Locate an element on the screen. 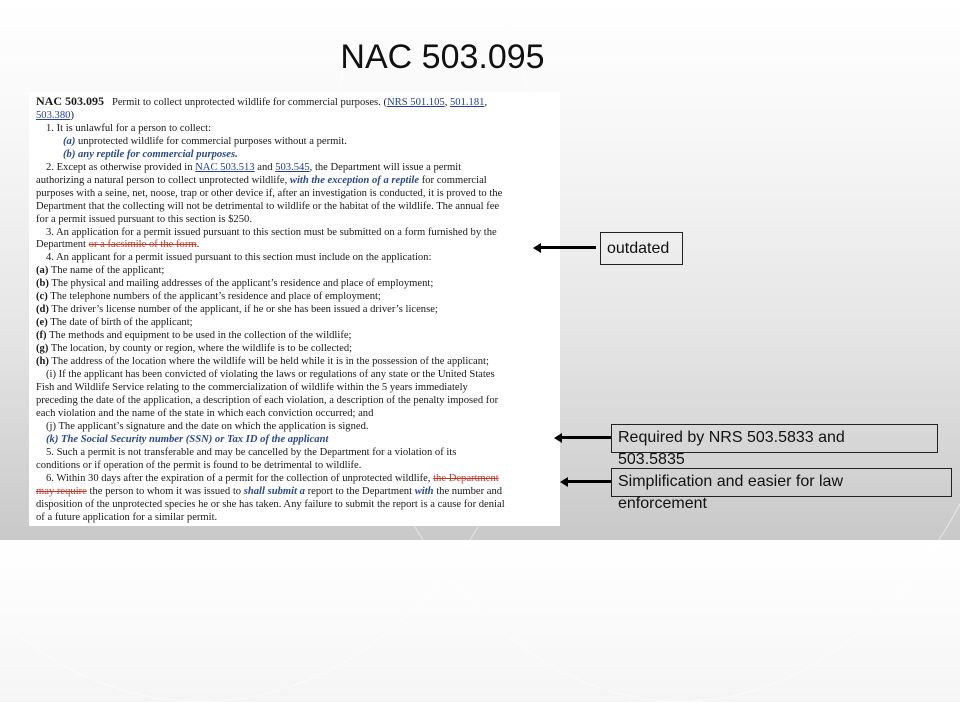 The height and width of the screenshot is (702, 960). text: and is located at coordinates (265, 167).